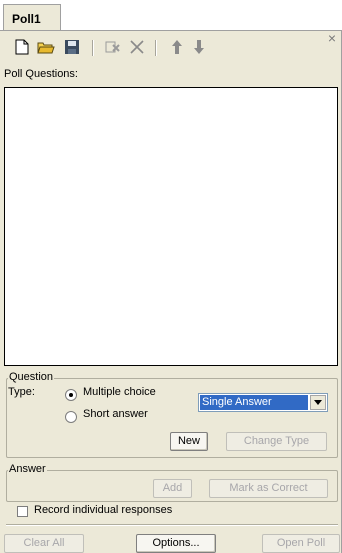 Image resolution: width=342 pixels, height=553 pixels. I want to click on multiple-choice-radio, so click(71, 395).